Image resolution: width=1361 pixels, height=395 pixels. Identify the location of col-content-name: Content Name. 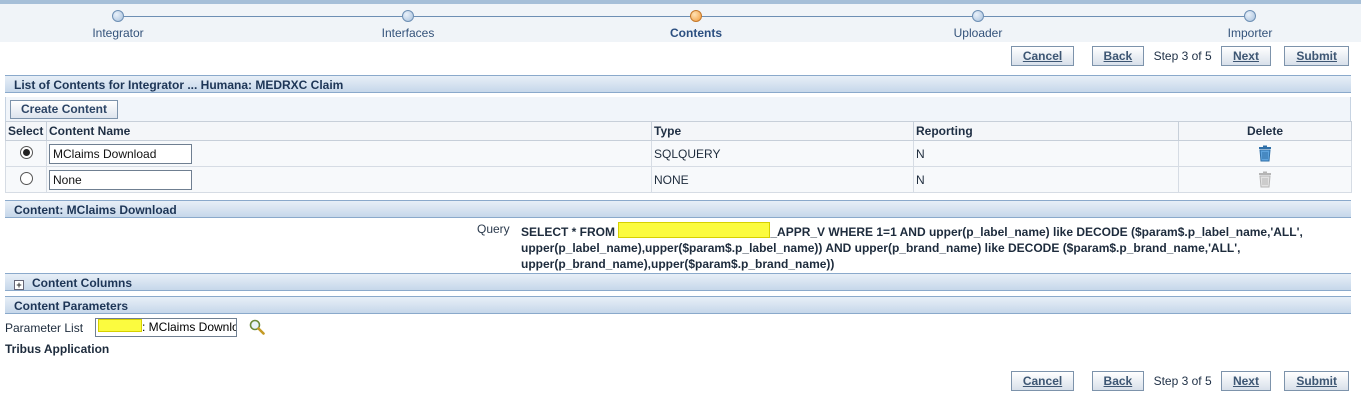
(349, 131).